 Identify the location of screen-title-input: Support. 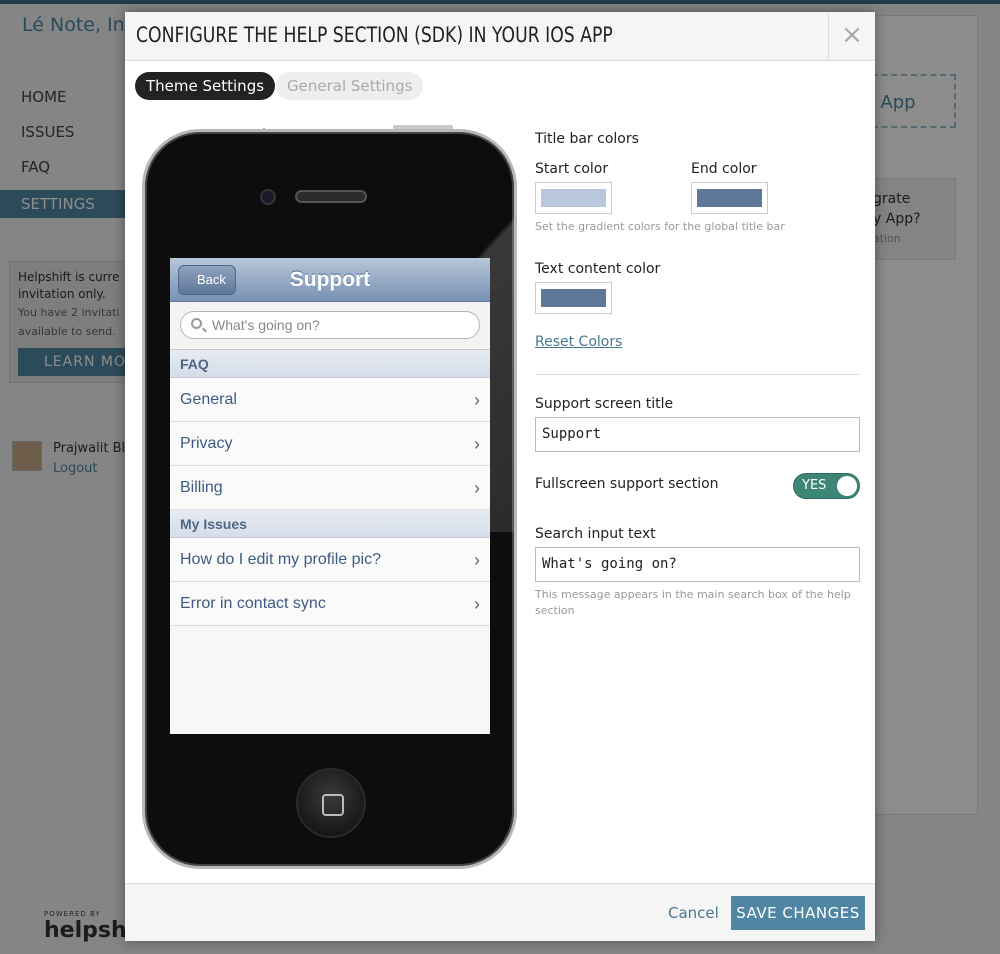
(697, 434).